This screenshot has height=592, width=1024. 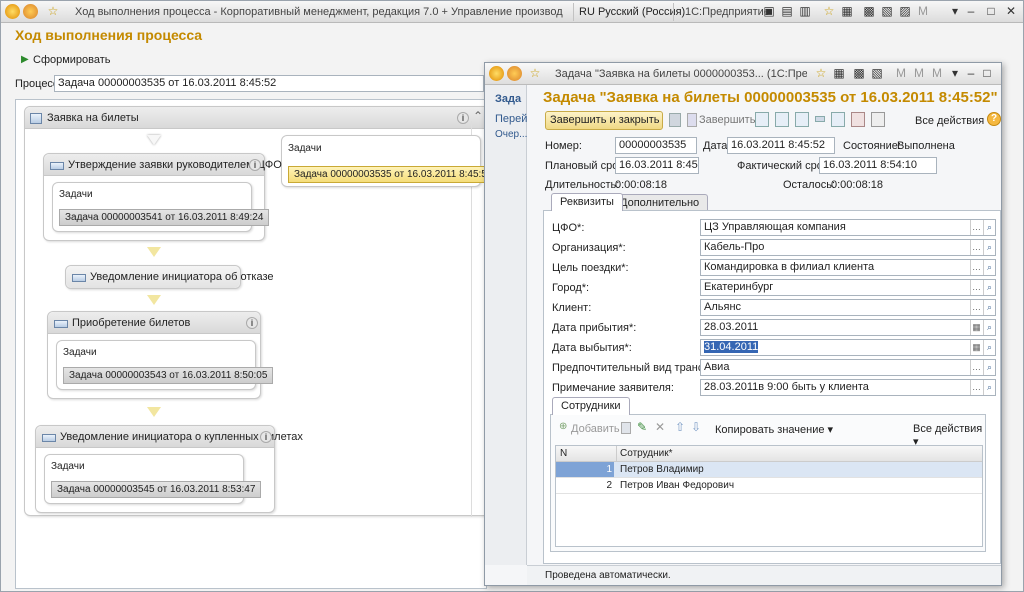 I want to click on save-icon: ▣, so click(x=769, y=11).